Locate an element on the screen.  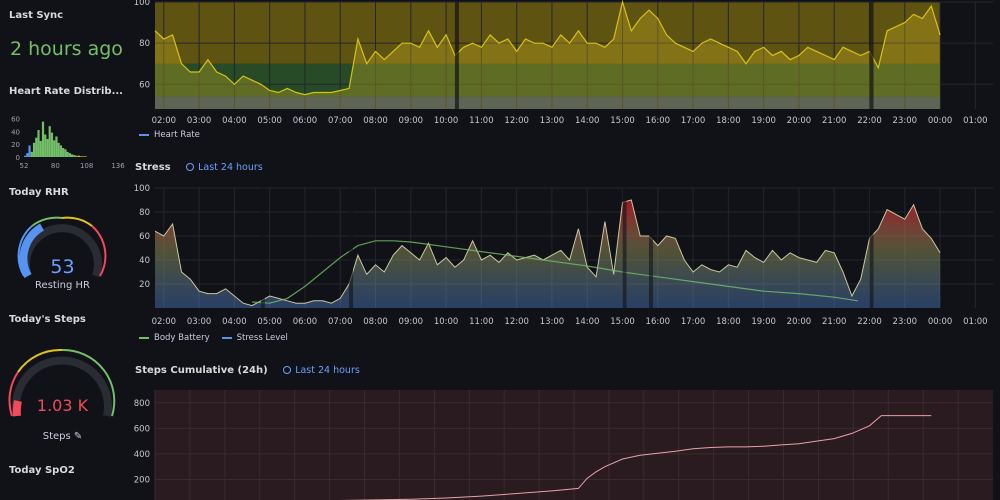
rhr-title: Today RHR is located at coordinates (39, 192).